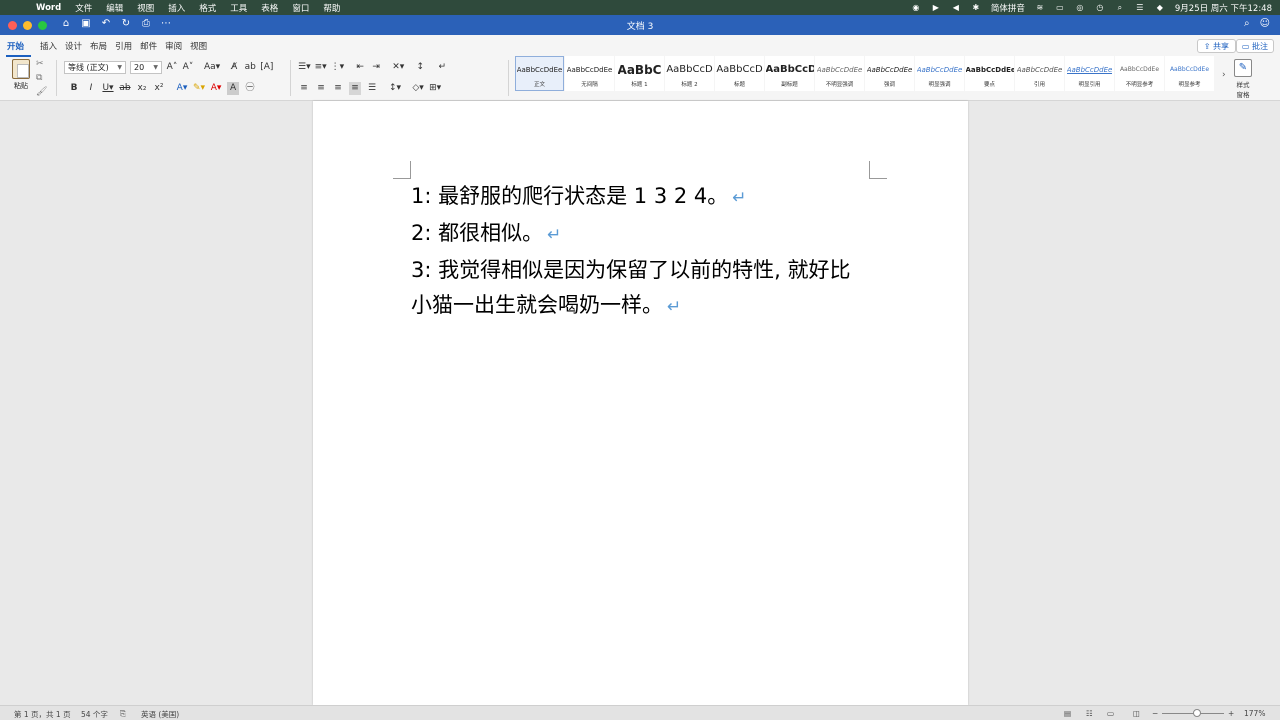 The height and width of the screenshot is (720, 1280). What do you see at coordinates (739, 73) in the screenshot?
I see `style-title: AaBbCcD 标题` at bounding box center [739, 73].